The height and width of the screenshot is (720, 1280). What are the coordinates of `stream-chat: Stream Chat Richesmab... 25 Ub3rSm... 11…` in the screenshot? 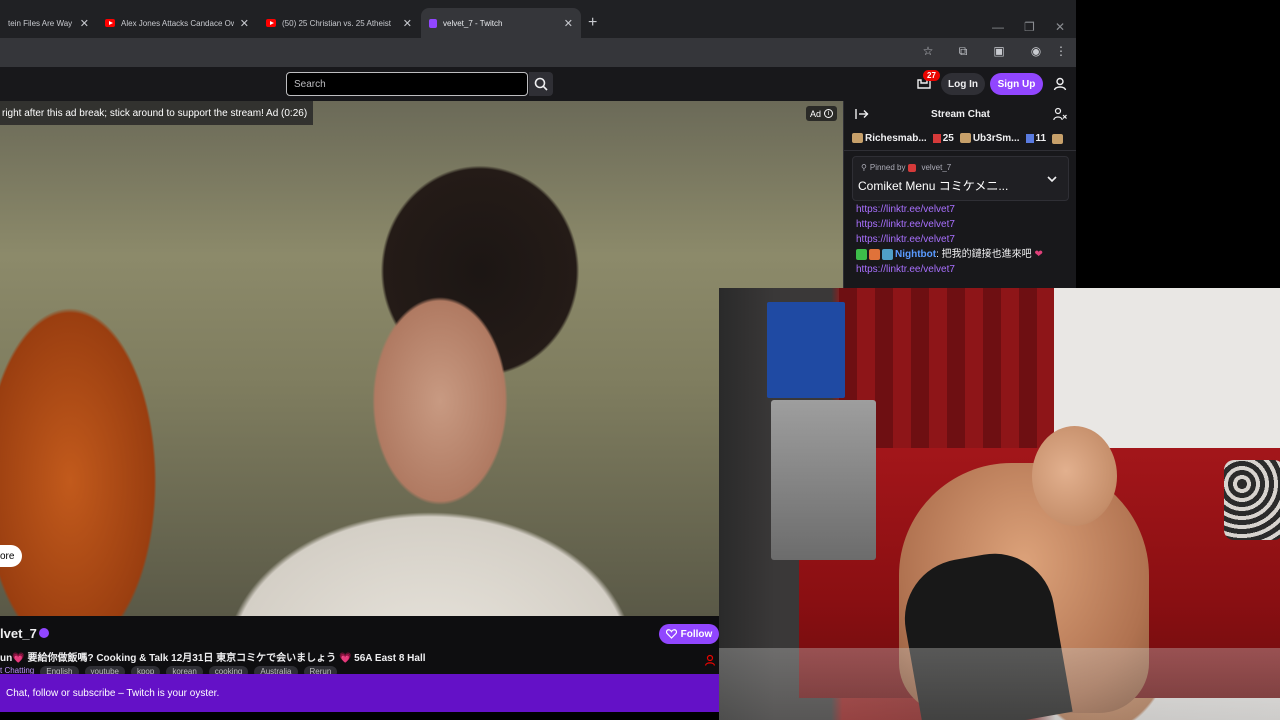 It's located at (959, 194).